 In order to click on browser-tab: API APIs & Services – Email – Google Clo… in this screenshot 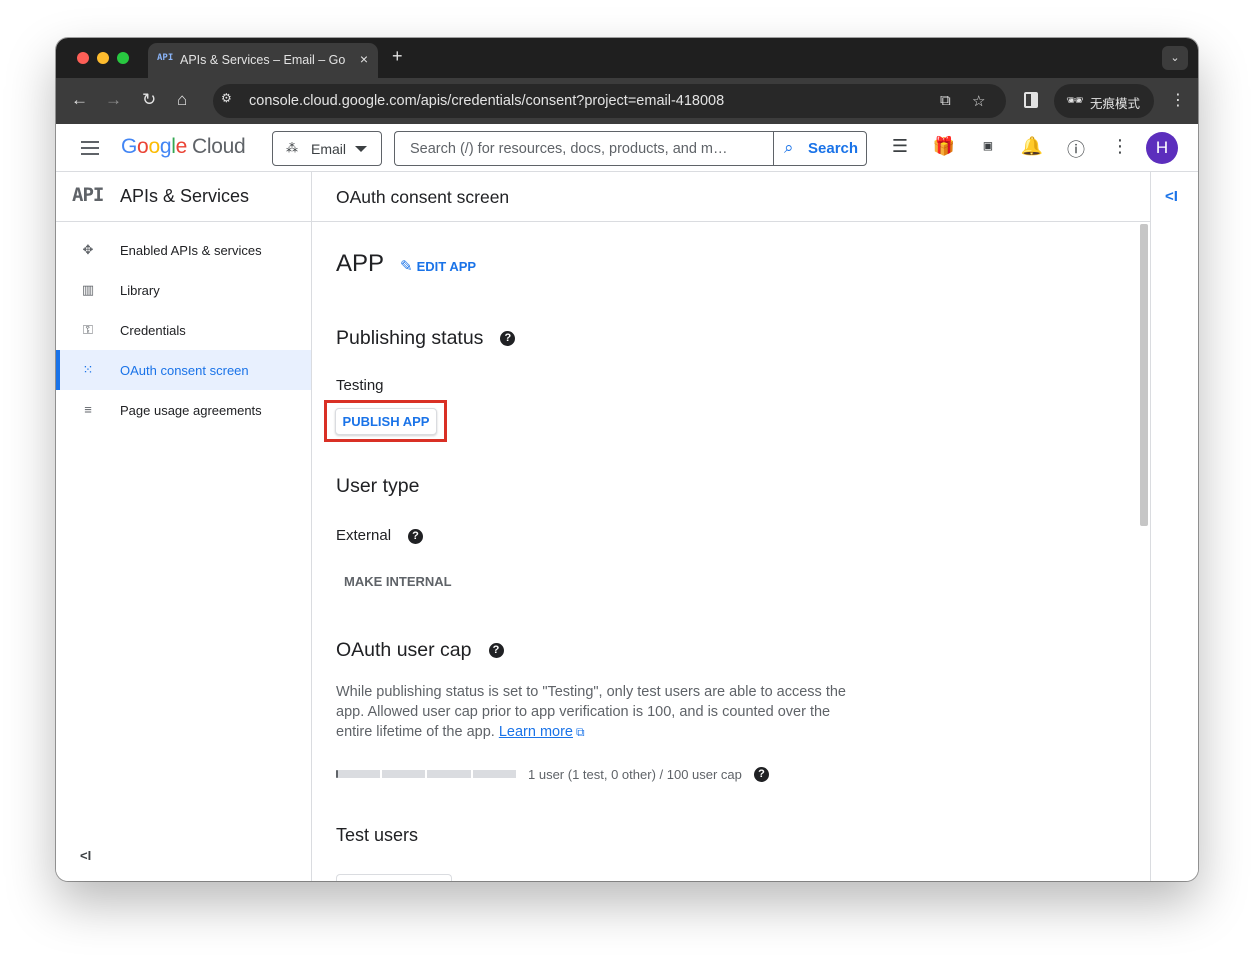, I will do `click(263, 60)`.